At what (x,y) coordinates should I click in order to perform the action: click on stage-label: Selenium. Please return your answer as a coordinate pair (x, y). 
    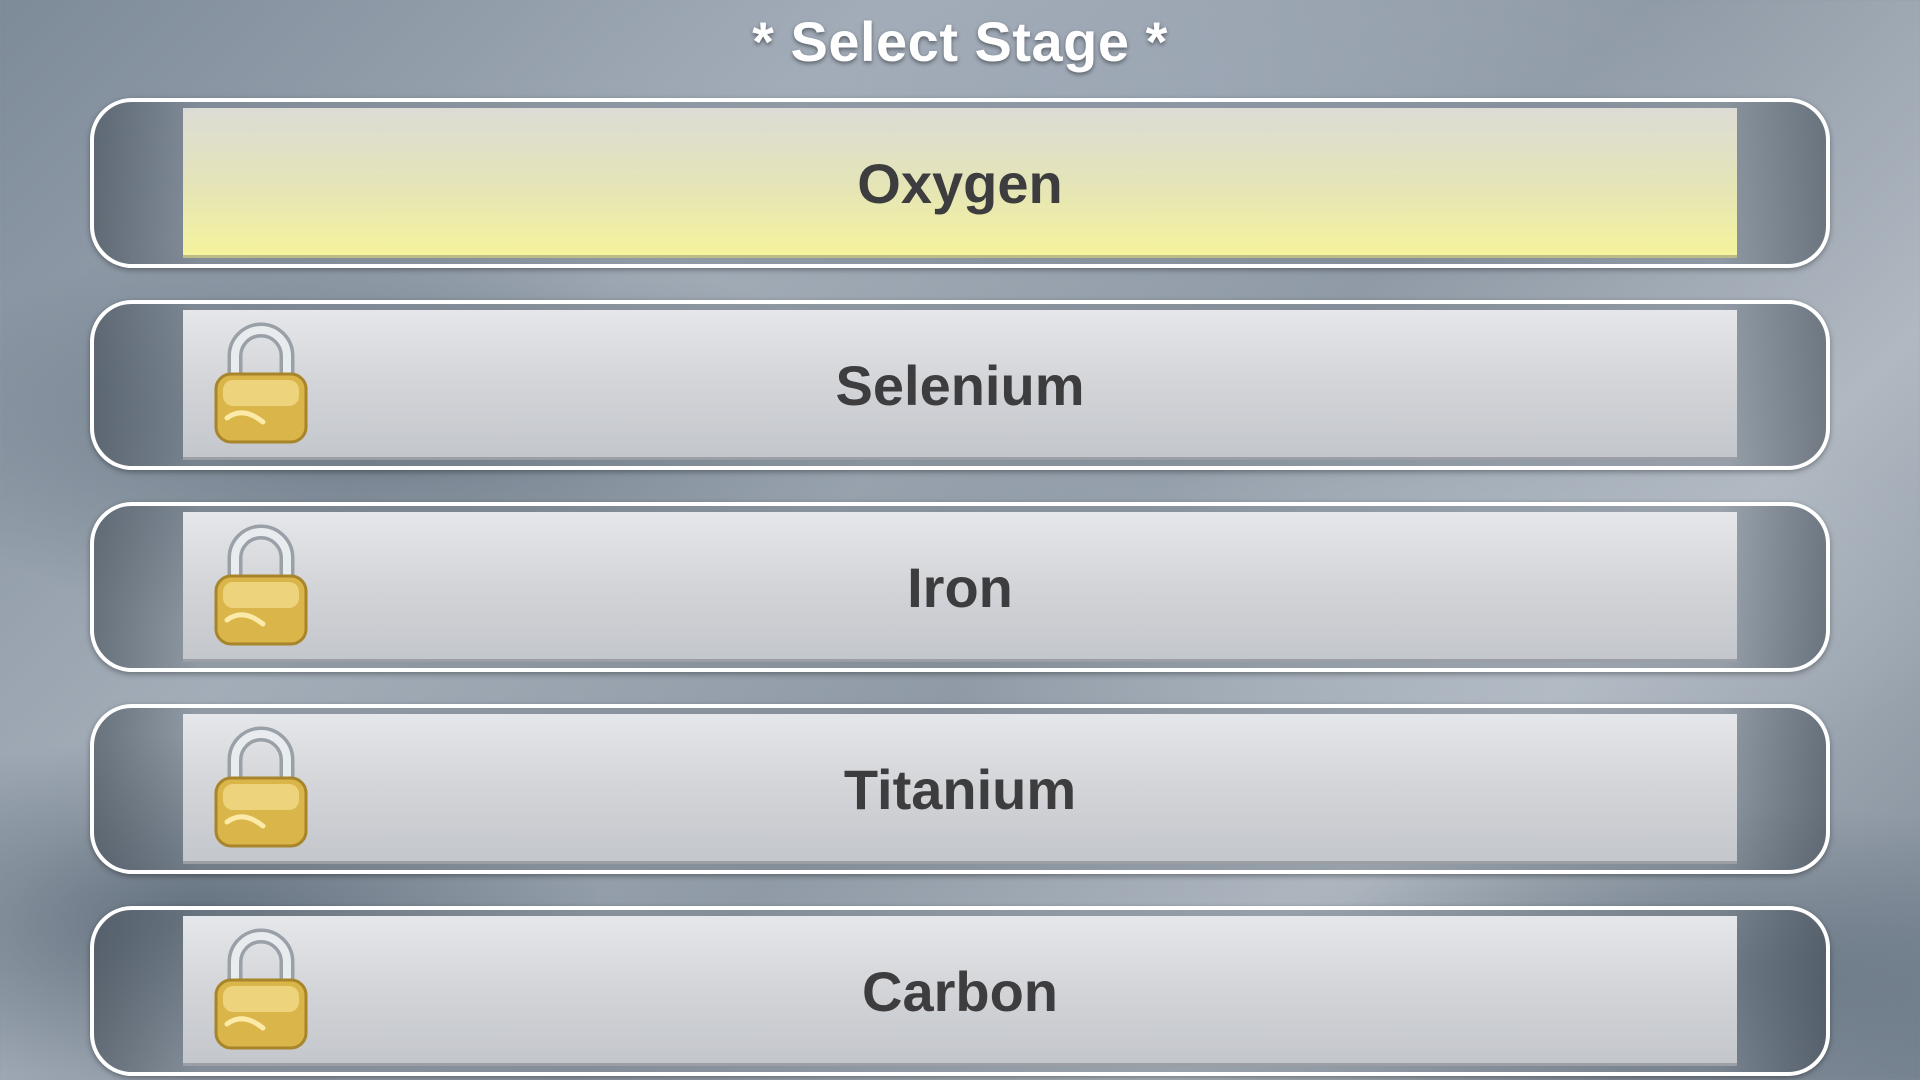
    Looking at the image, I should click on (960, 385).